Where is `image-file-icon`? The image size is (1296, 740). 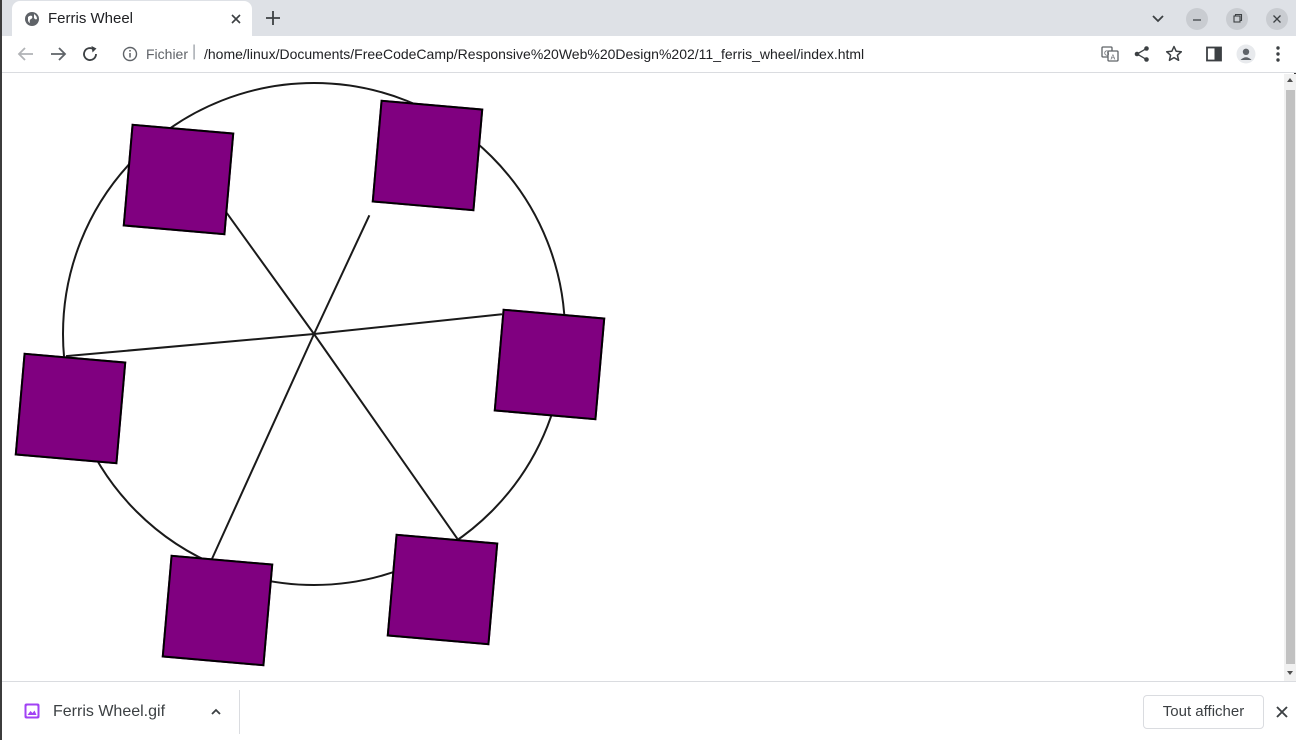
image-file-icon is located at coordinates (32, 711).